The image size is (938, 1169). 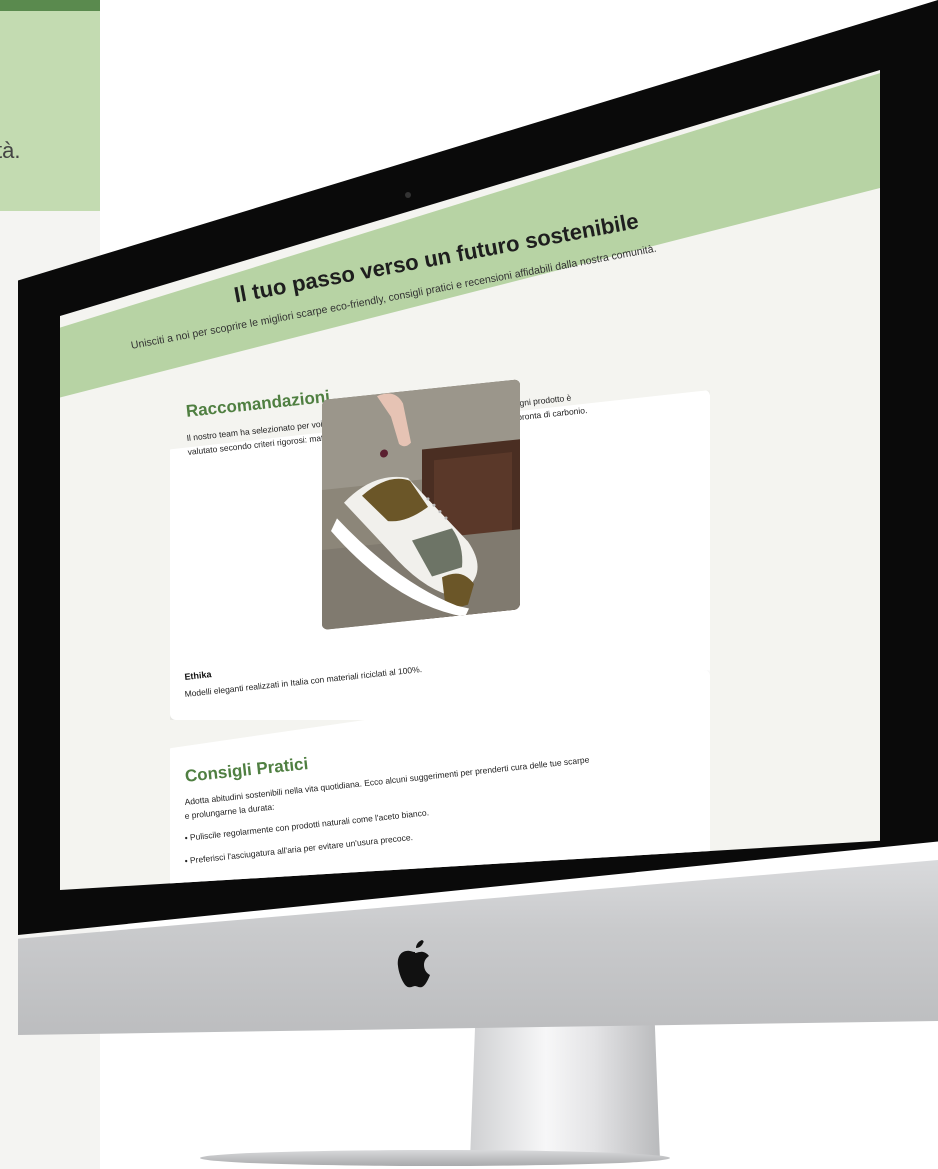 I want to click on apple-logo-icon, so click(x=413, y=964).